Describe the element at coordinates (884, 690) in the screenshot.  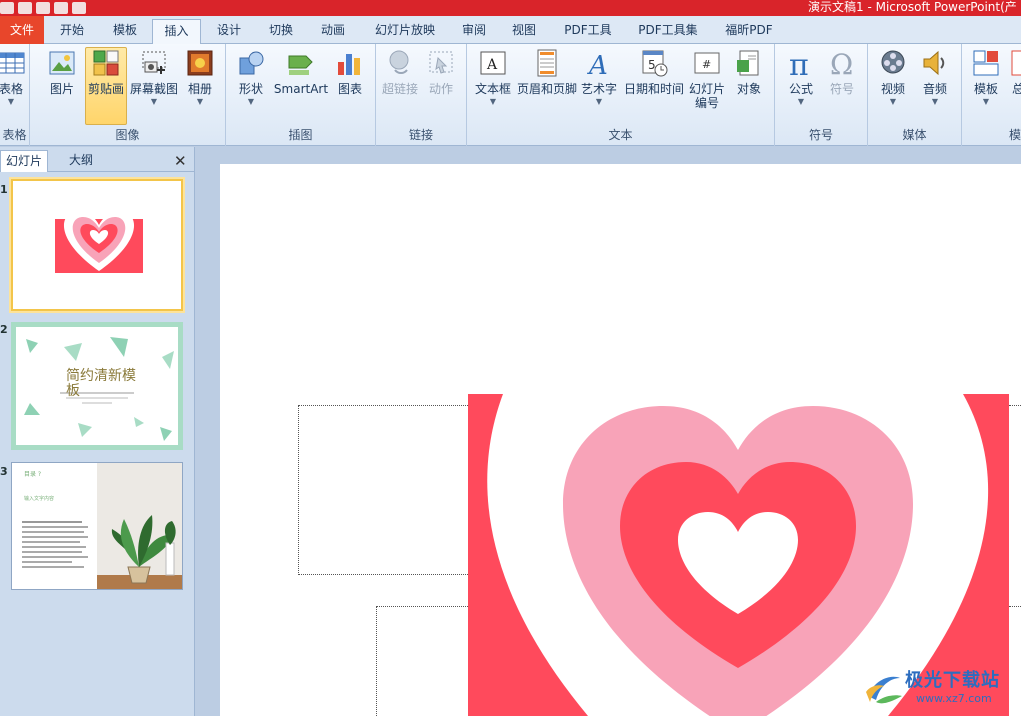
I see `watermark-logo-icon` at that location.